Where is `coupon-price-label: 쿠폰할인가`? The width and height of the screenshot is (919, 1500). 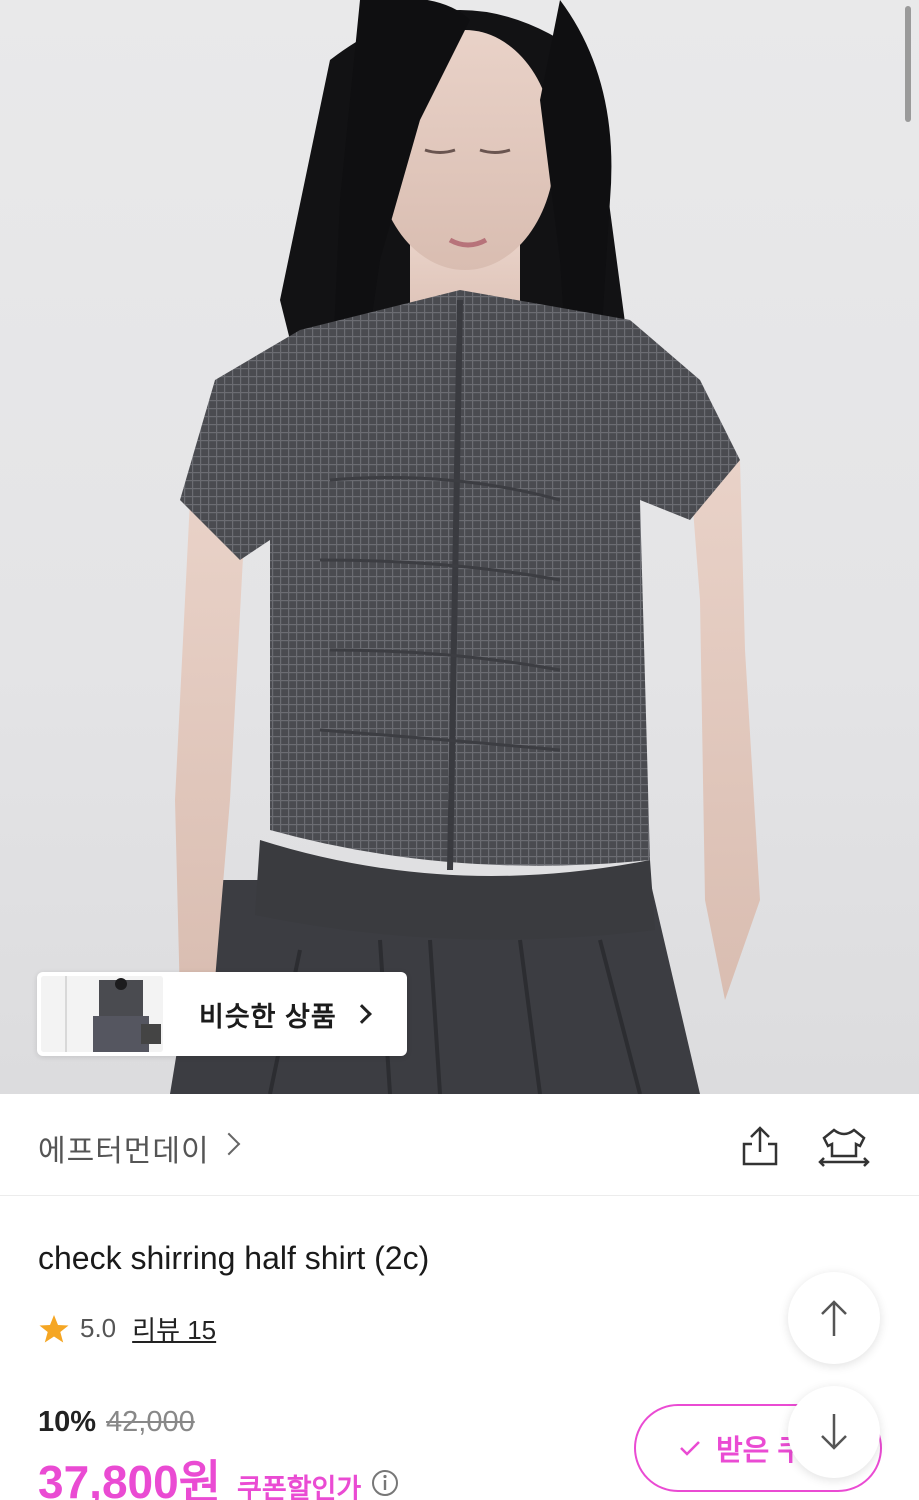 coupon-price-label: 쿠폰할인가 is located at coordinates (299, 1487).